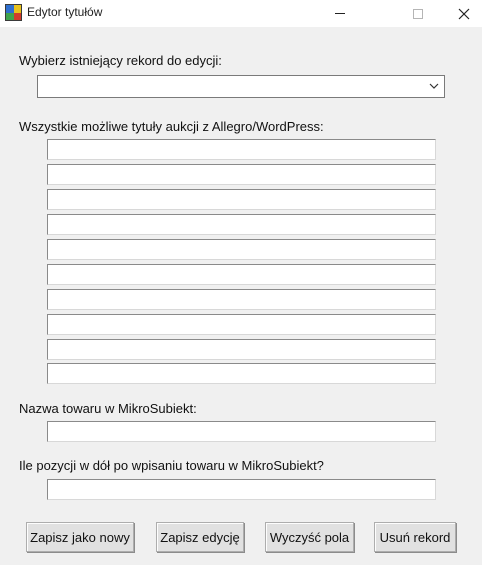 The image size is (482, 565). I want to click on save-new-button: Zapisz jako nowy, so click(80, 537).